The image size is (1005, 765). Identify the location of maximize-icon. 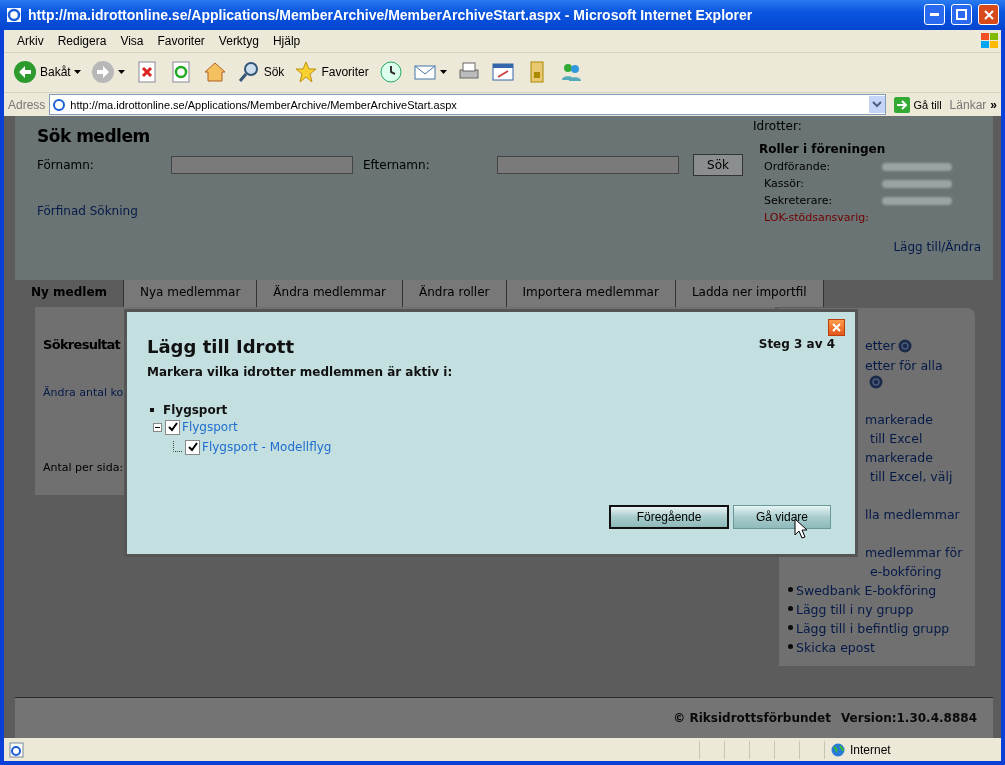
(961, 15).